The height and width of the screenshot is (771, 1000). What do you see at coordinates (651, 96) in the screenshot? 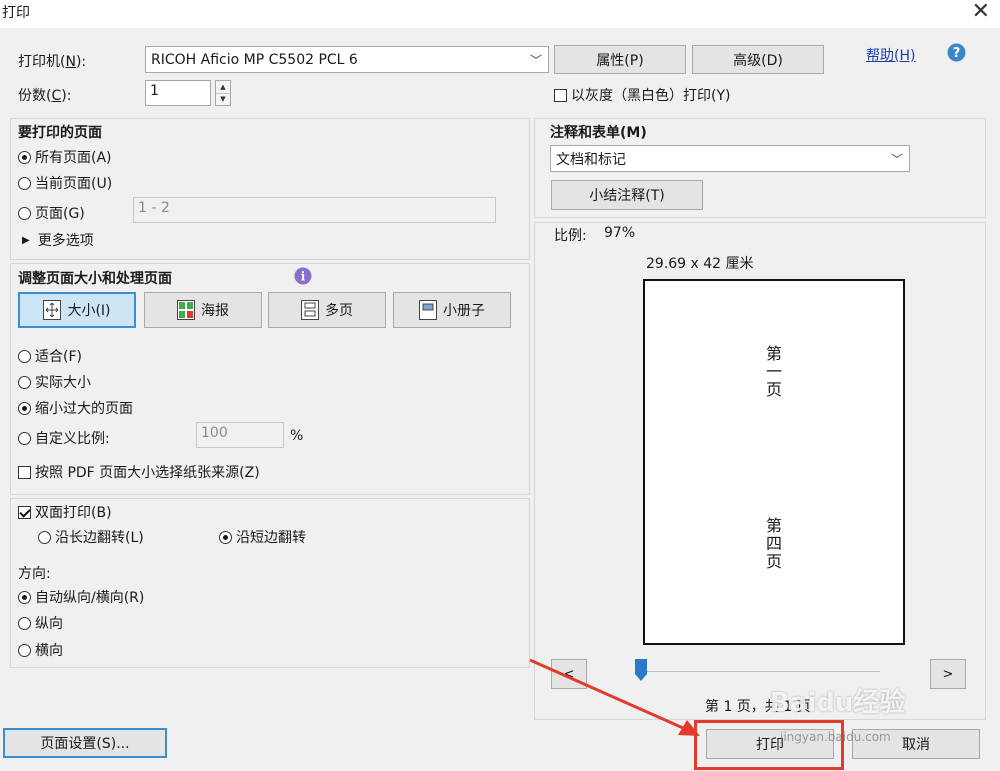
I see `grayscale-label: 以灰度（黑白色）打印(Y)` at bounding box center [651, 96].